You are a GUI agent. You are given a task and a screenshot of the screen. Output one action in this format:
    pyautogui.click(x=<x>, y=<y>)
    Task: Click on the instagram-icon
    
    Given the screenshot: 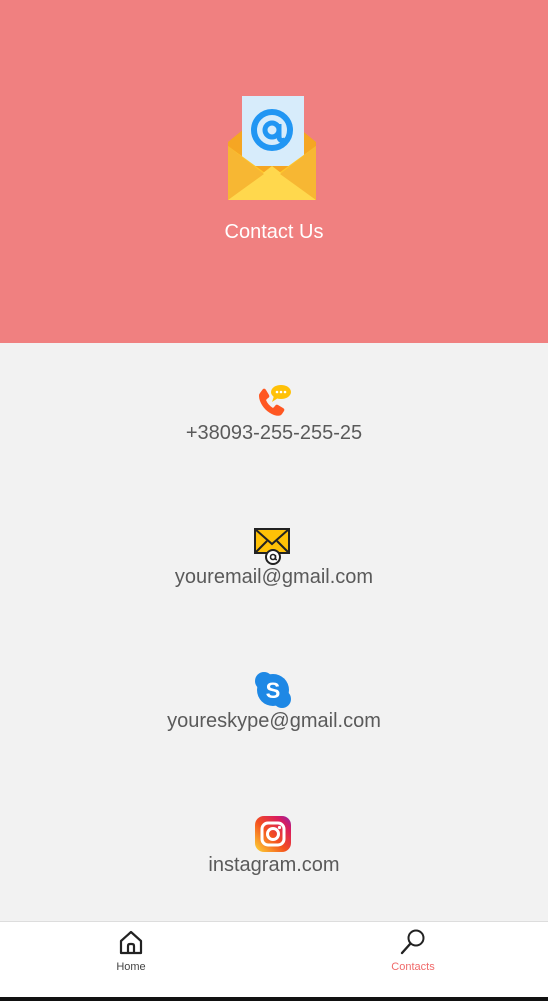 What is the action you would take?
    pyautogui.click(x=273, y=834)
    